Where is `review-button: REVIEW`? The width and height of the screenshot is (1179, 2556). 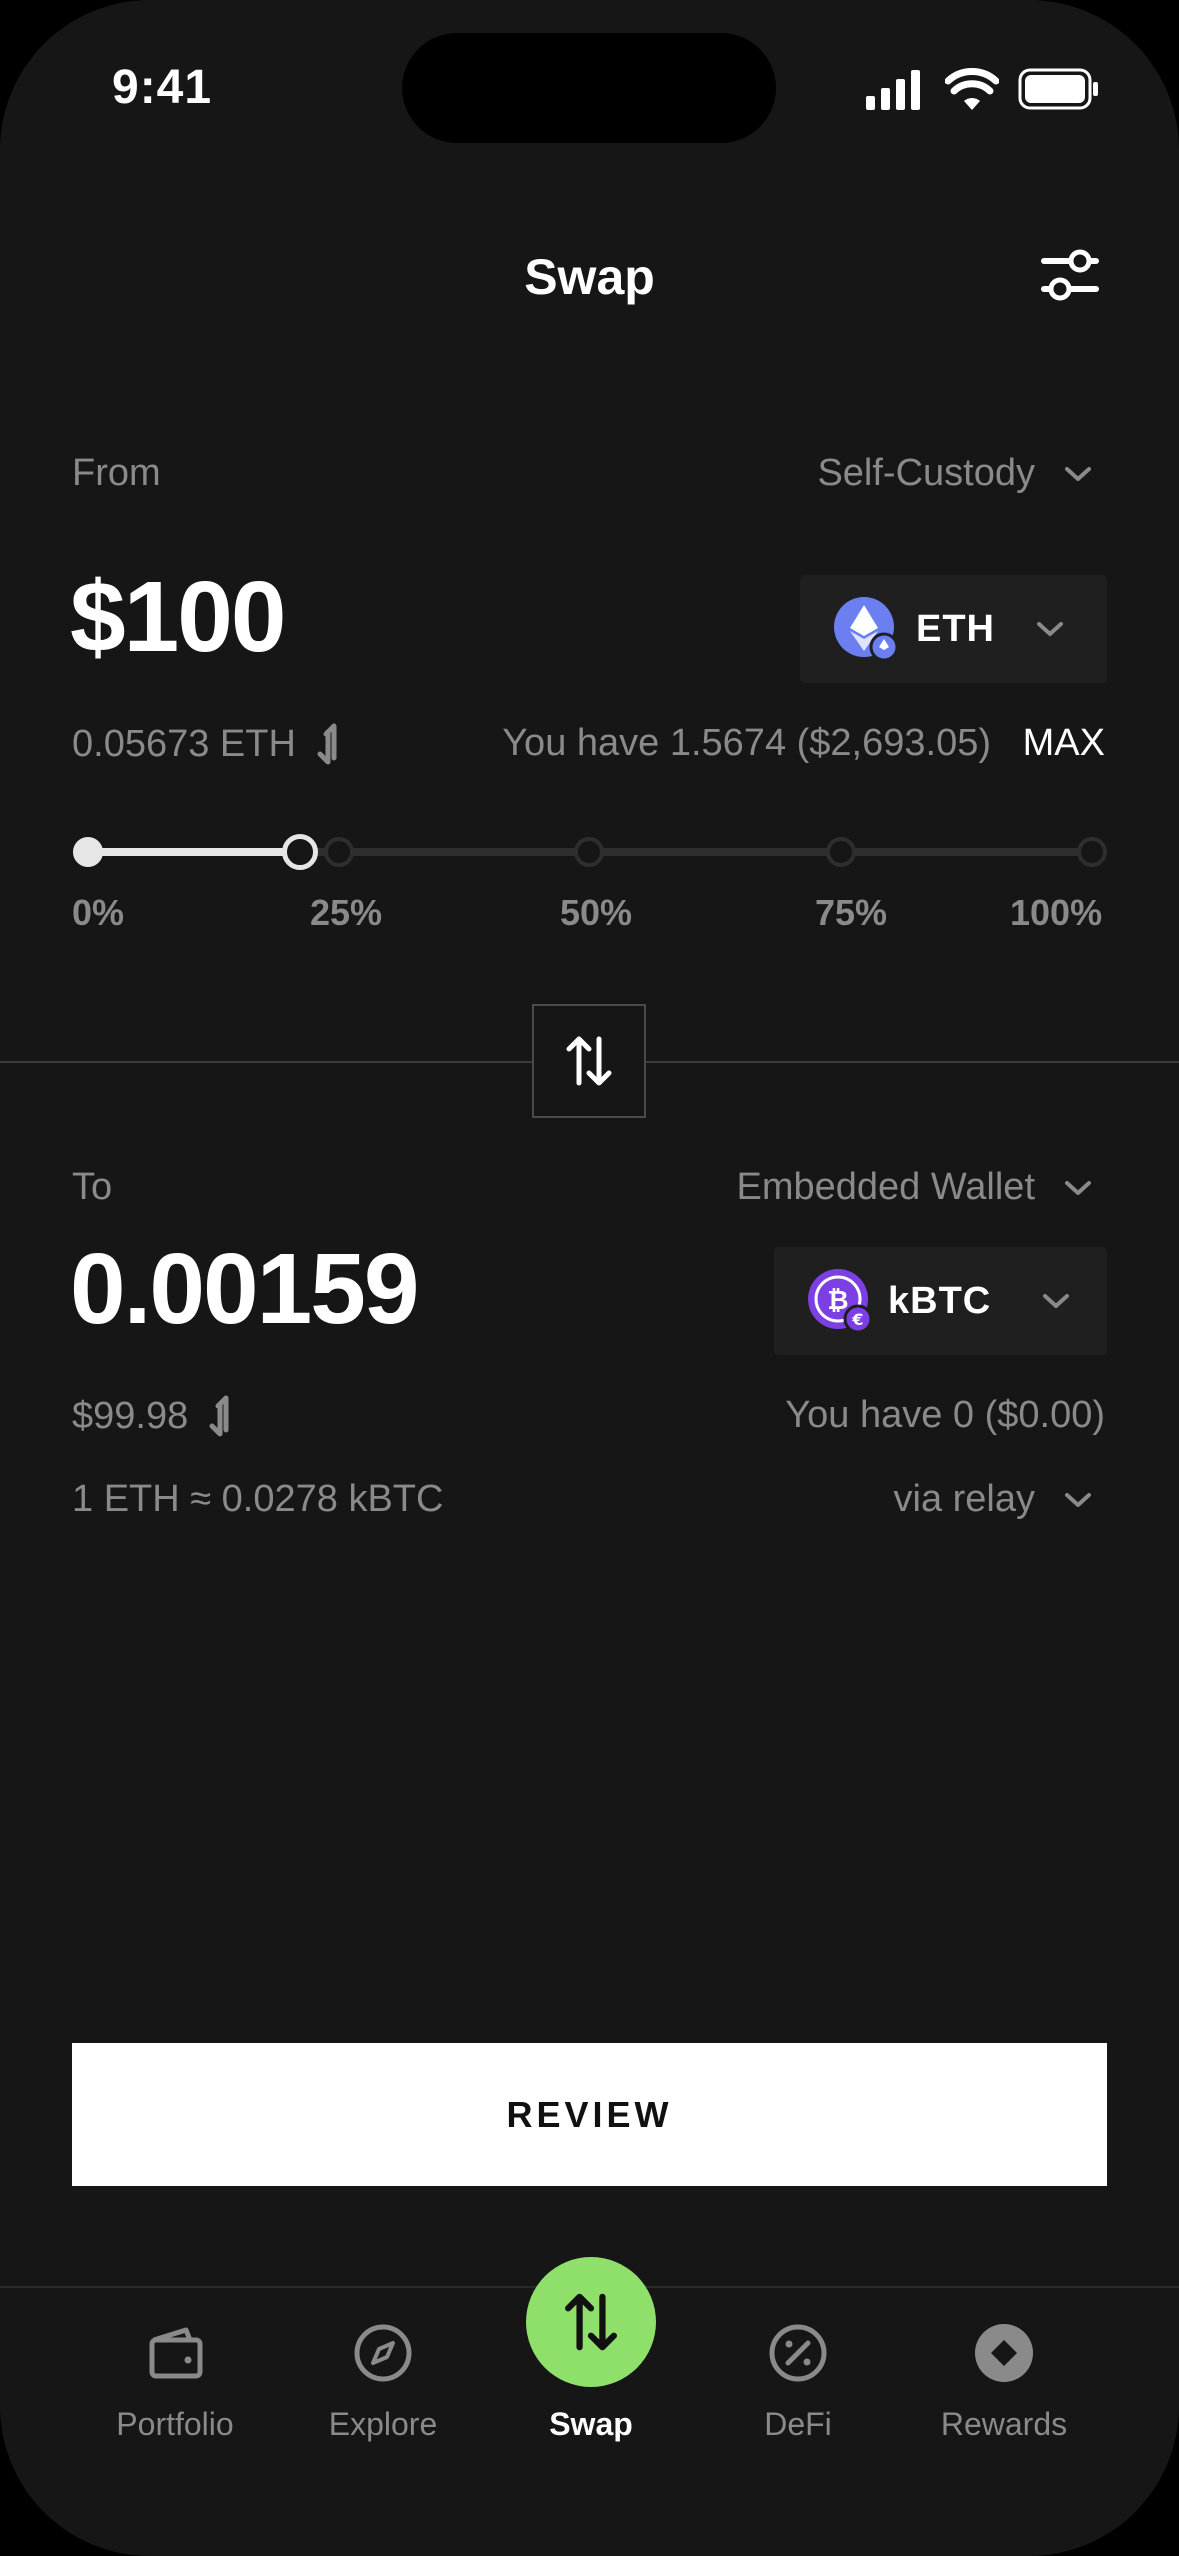 review-button: REVIEW is located at coordinates (589, 2114).